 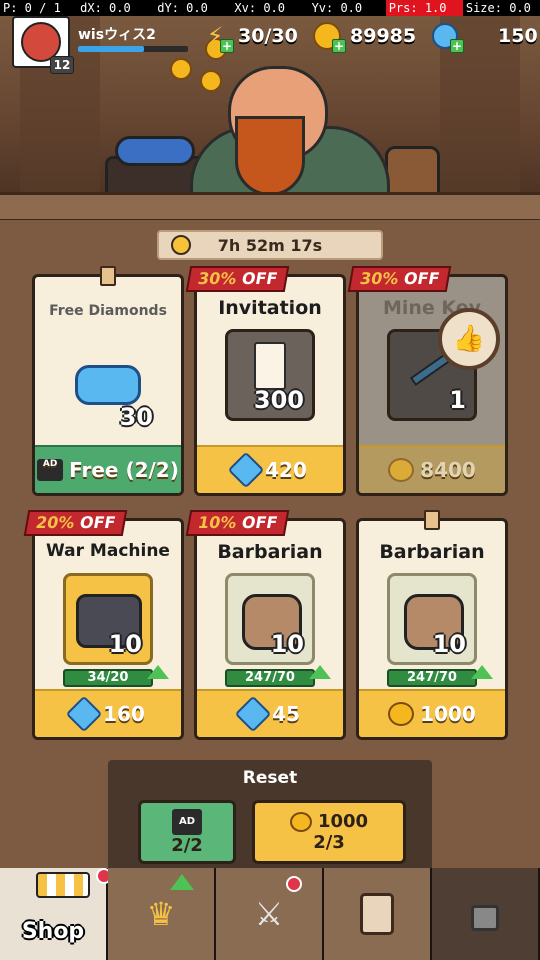 I want to click on shop-card-mine-key: Mine Key 1 8400, so click(x=432, y=385).